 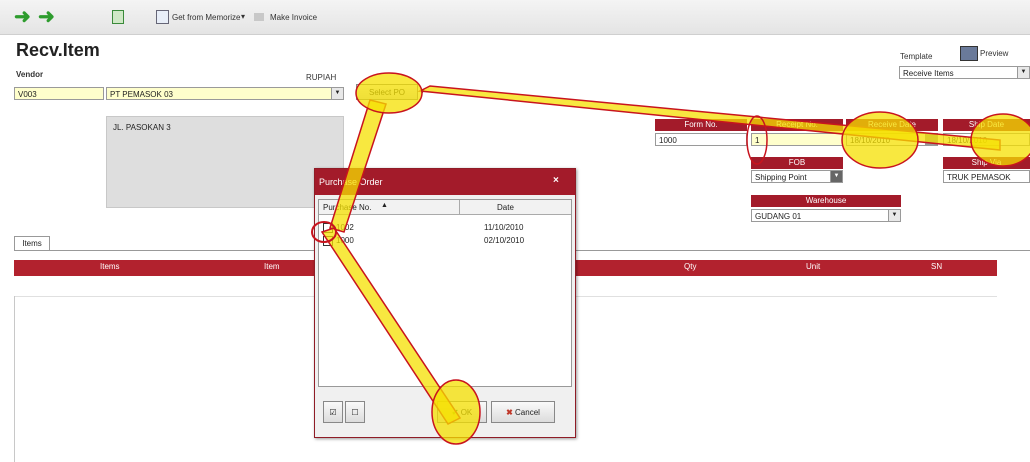 I want to click on ship-via-select: TRUK PEMASOK, so click(x=986, y=176).